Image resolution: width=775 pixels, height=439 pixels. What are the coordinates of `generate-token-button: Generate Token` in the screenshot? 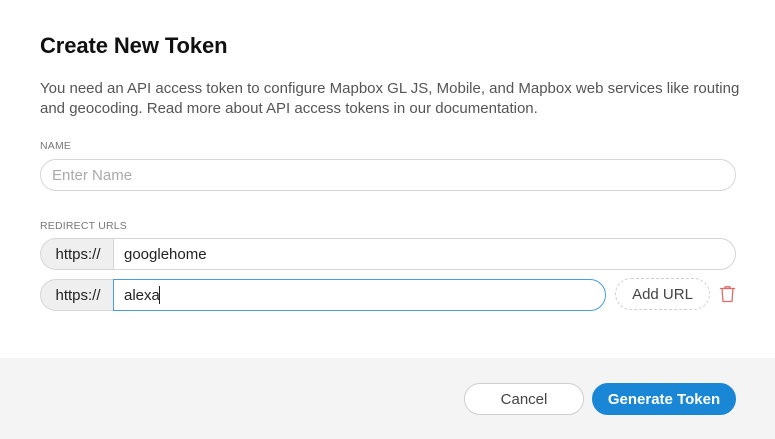 It's located at (664, 399).